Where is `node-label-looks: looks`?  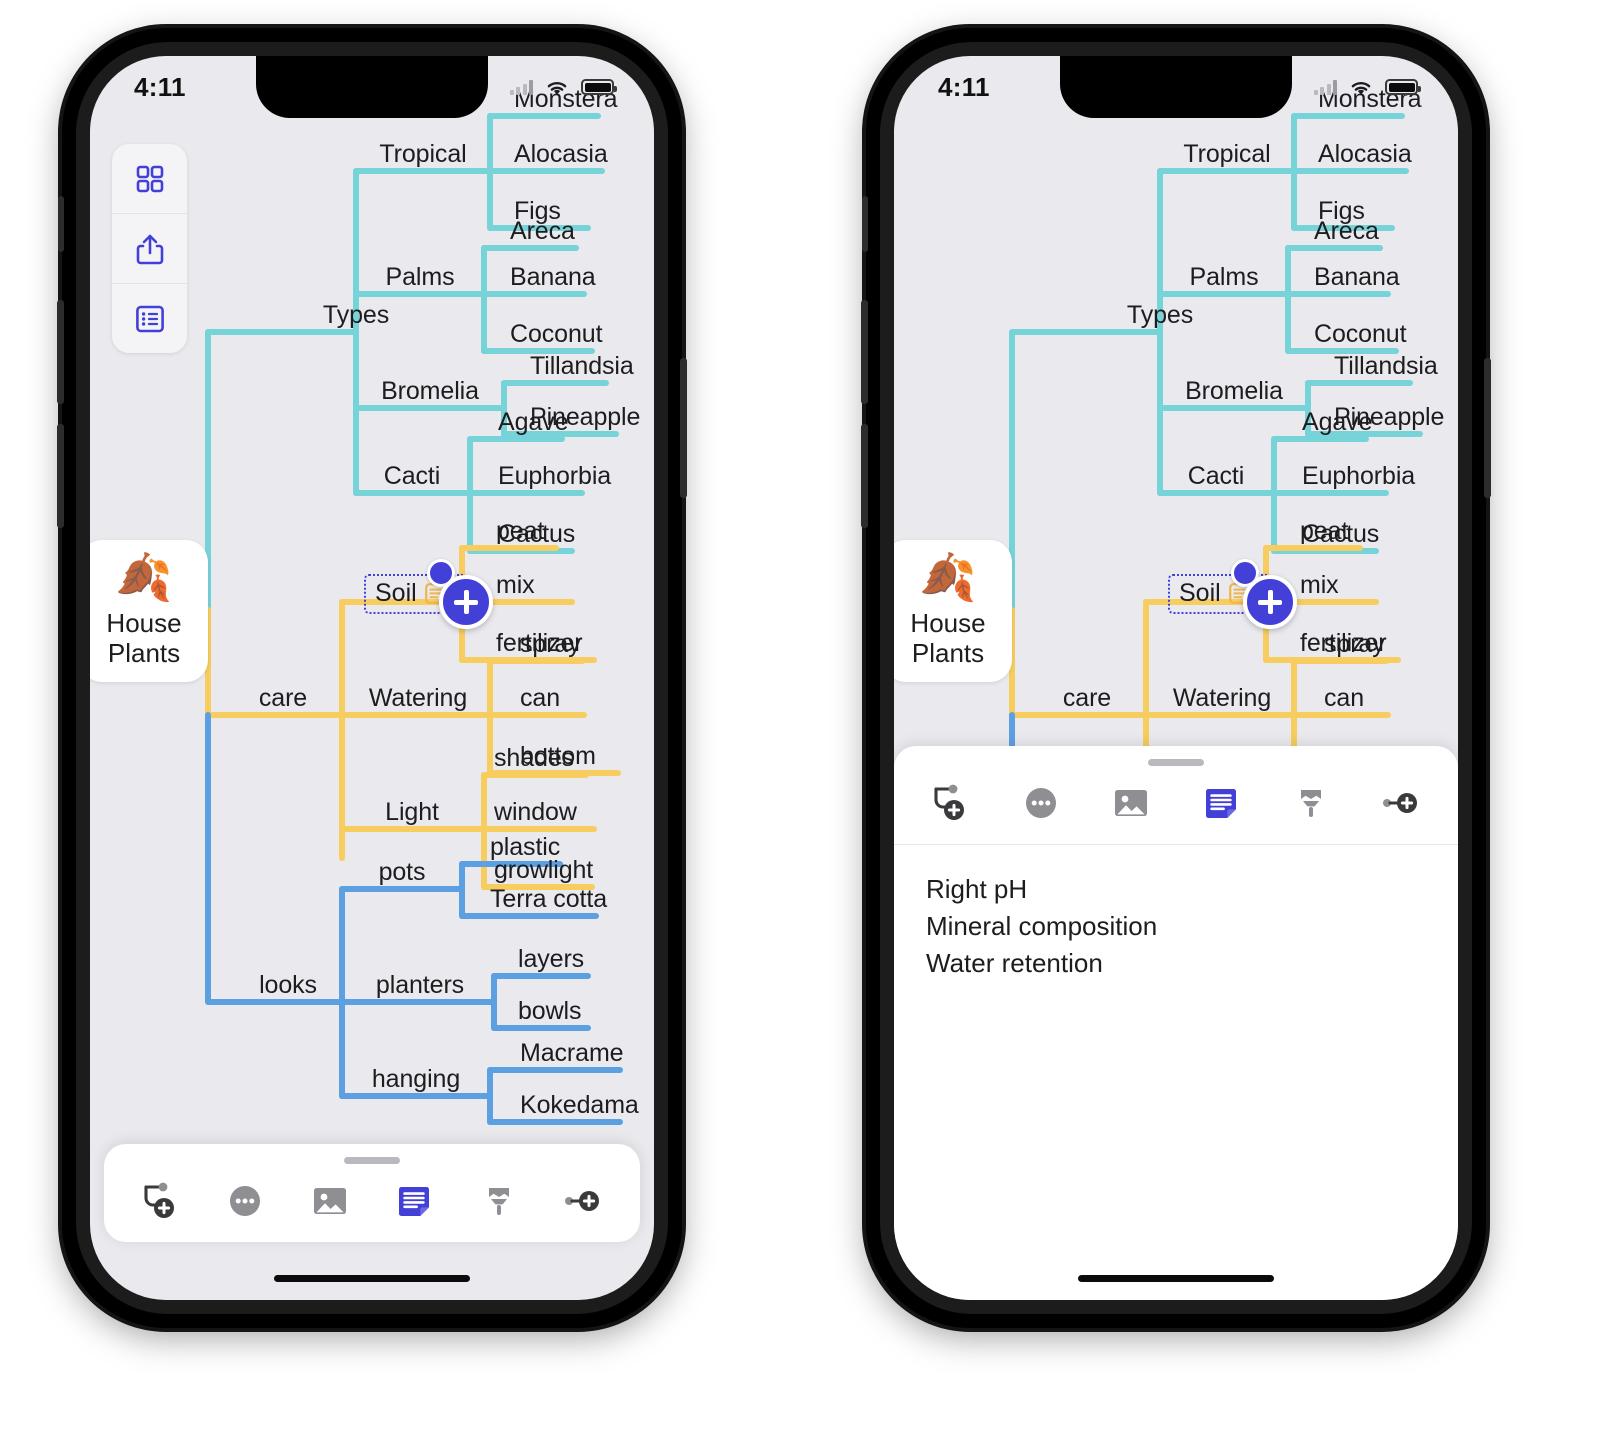 node-label-looks: looks is located at coordinates (288, 987).